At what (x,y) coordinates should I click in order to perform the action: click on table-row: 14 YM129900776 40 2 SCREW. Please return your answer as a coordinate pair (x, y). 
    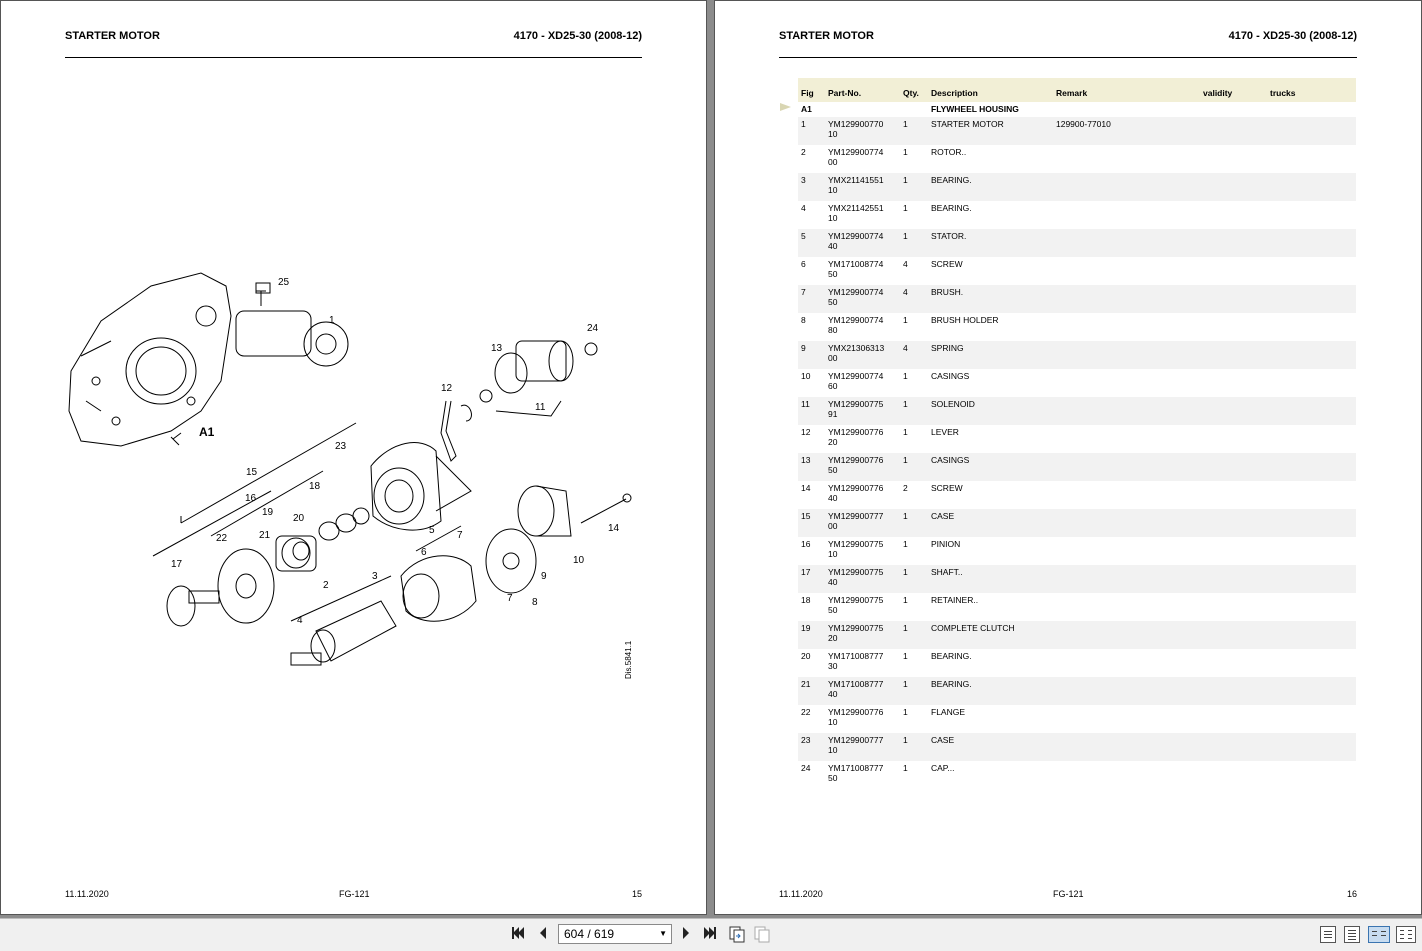
    Looking at the image, I should click on (1077, 495).